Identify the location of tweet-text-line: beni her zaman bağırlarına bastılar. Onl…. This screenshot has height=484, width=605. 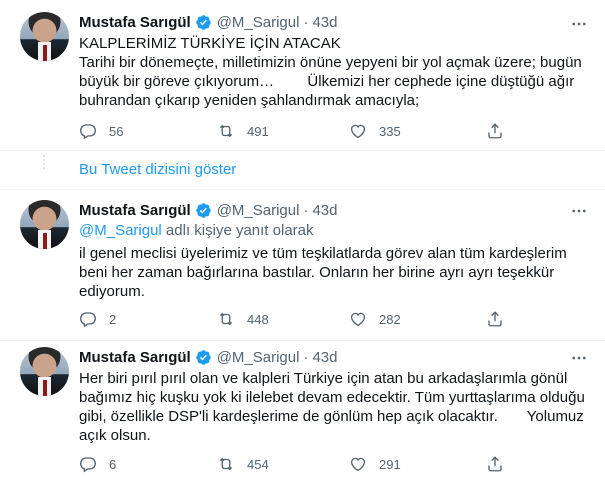
(317, 272).